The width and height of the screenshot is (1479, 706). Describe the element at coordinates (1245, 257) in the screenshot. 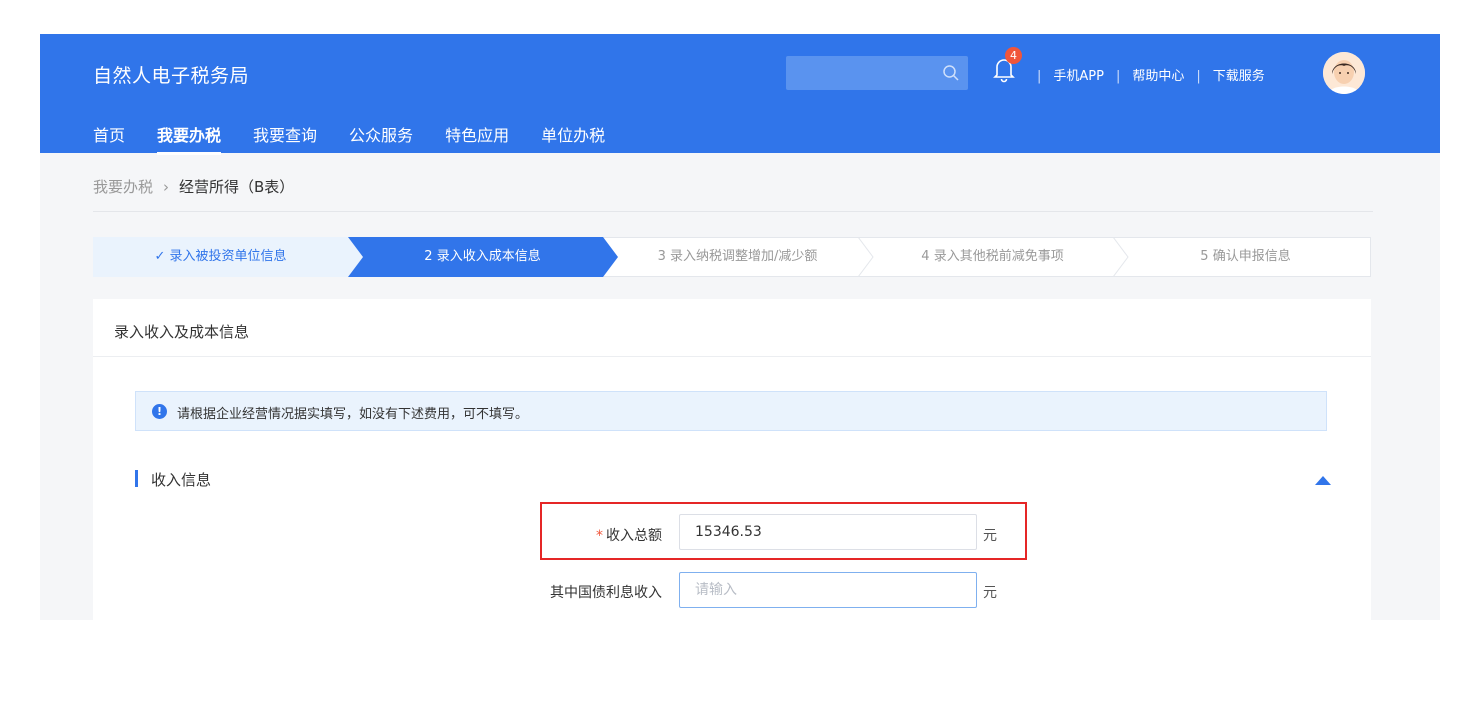

I see `step-5: 5 确认申报信息` at that location.